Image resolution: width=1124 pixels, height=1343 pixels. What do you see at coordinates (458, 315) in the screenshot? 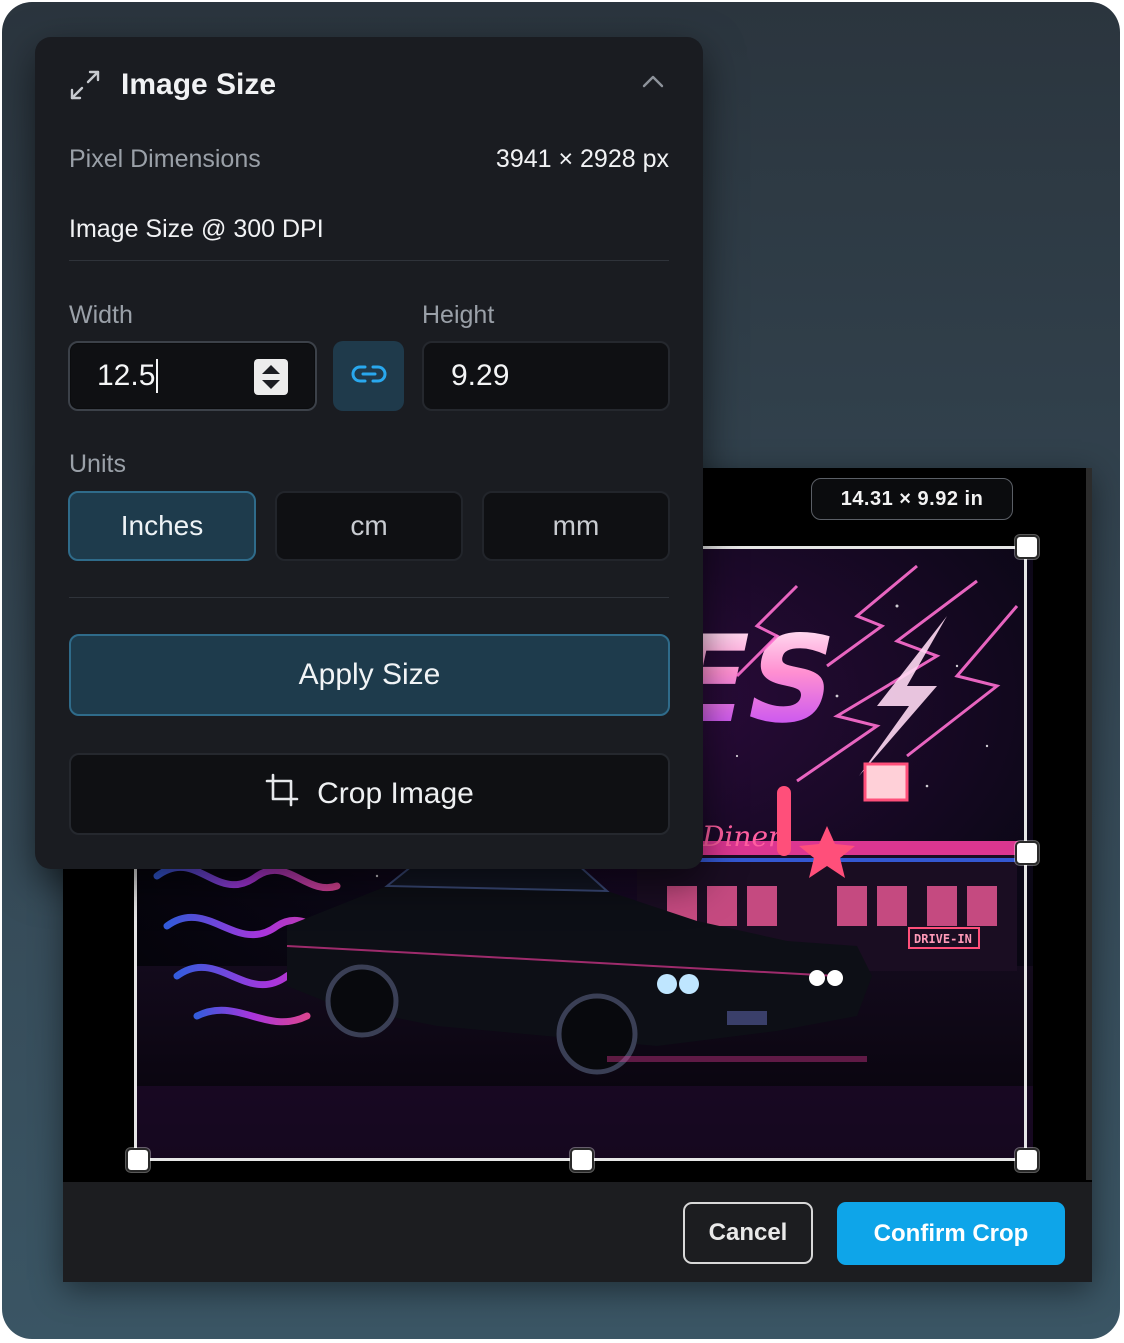
I see `height-label: Height` at bounding box center [458, 315].